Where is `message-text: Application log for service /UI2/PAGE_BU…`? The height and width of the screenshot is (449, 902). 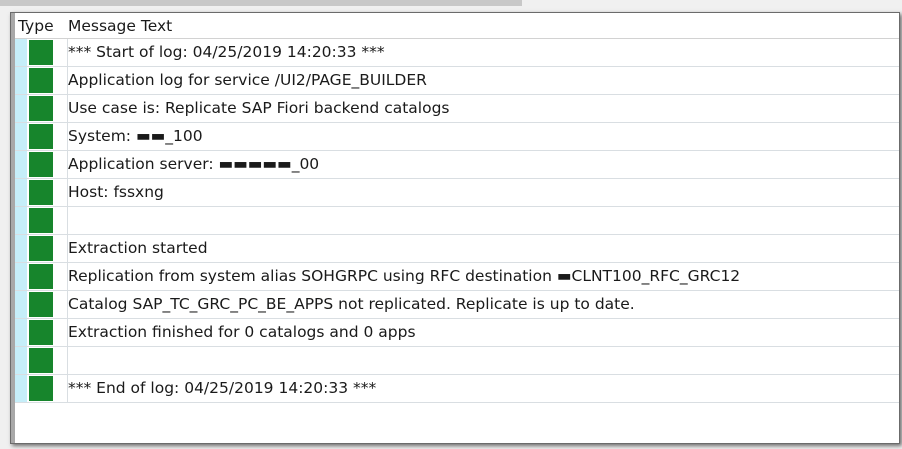
message-text: Application log for service /UI2/PAGE_BU… is located at coordinates (247, 80).